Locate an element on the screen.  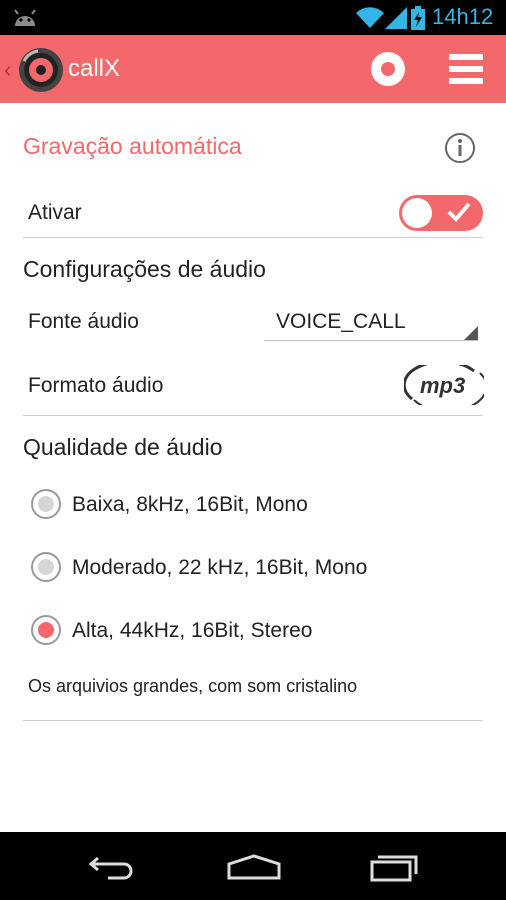
android-icon is located at coordinates (25, 20).